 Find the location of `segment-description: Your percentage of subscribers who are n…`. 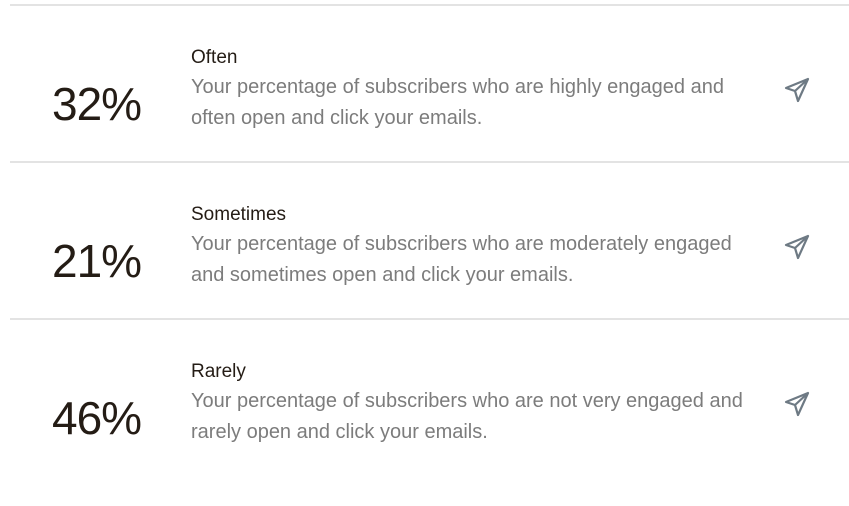

segment-description: Your percentage of subscribers who are n… is located at coordinates (467, 416).